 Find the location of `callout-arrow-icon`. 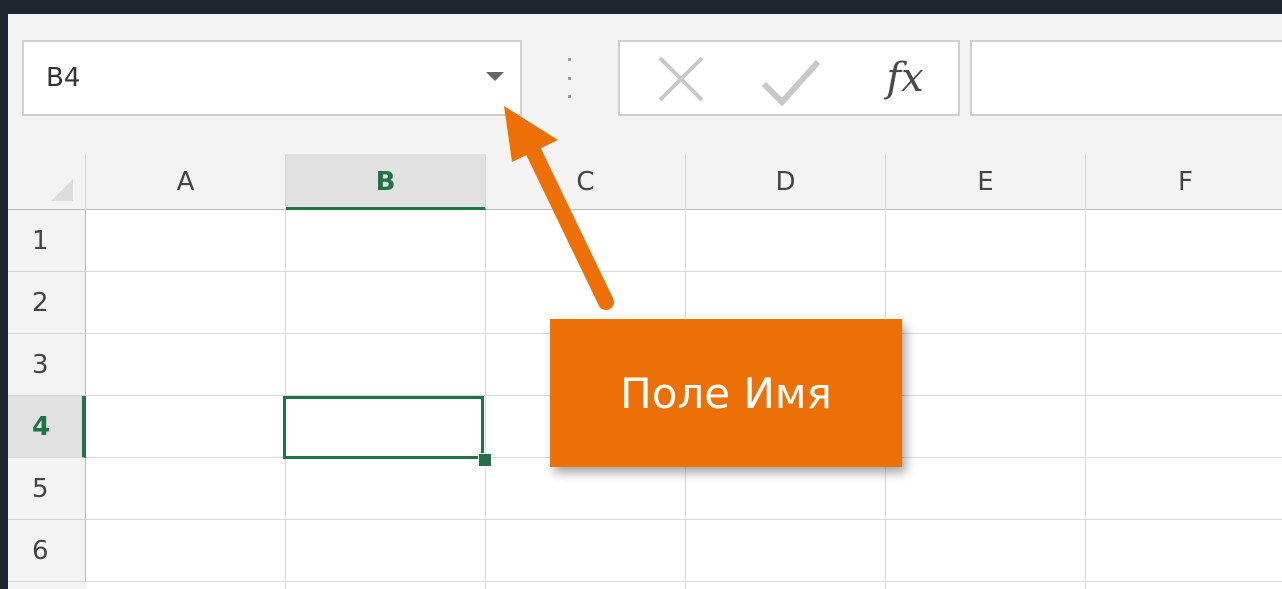

callout-arrow-icon is located at coordinates (559, 208).